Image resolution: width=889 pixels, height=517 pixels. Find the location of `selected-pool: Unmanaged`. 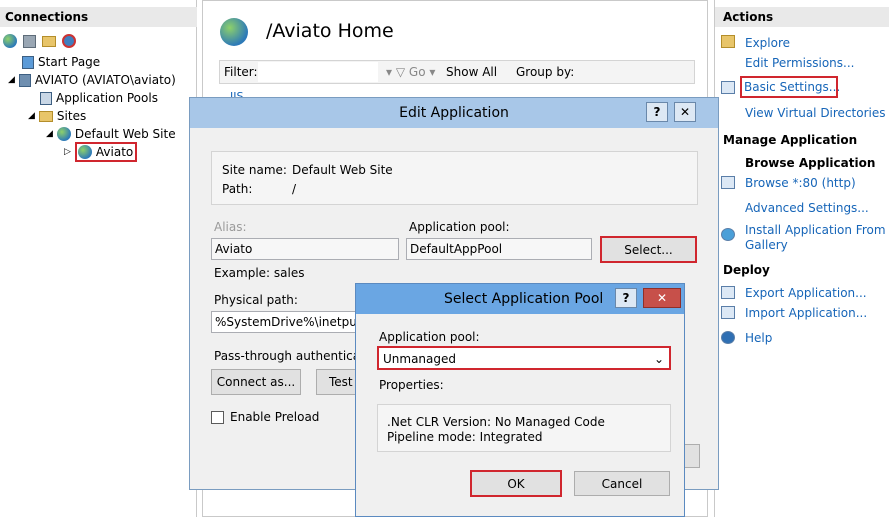

selected-pool: Unmanaged is located at coordinates (420, 359).